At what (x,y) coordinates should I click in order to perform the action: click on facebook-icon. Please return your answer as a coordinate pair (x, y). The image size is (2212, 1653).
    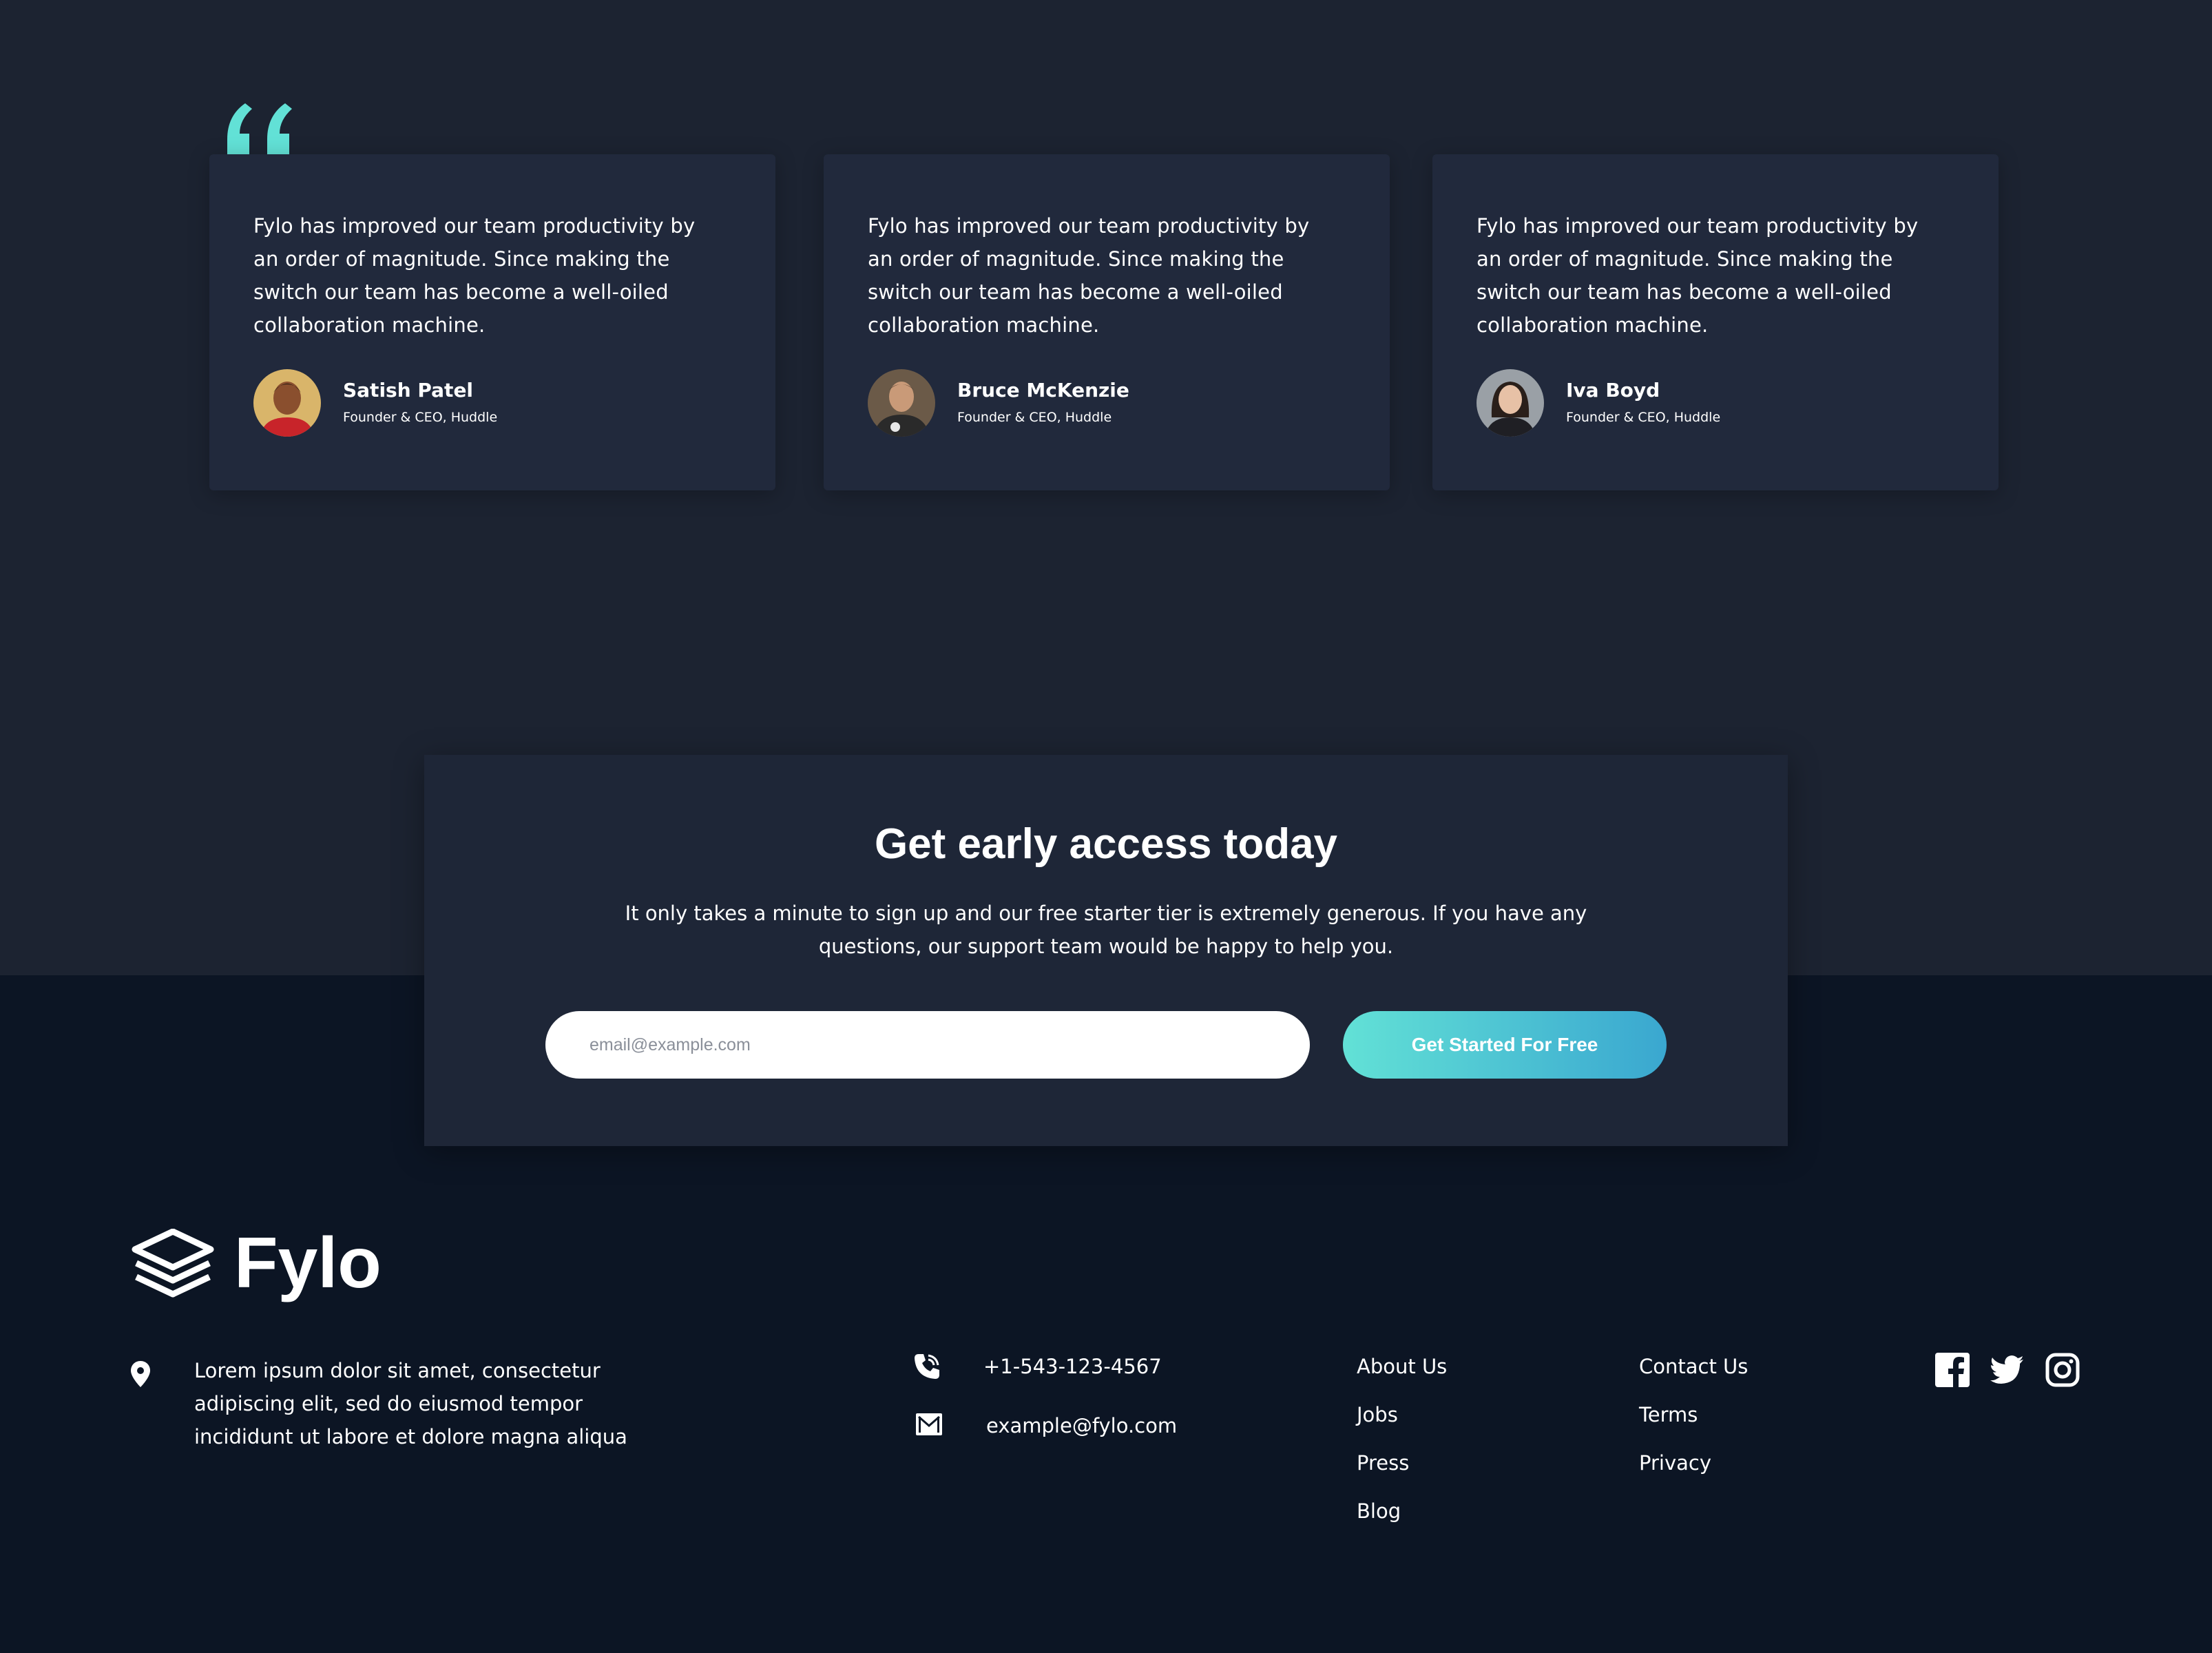
    Looking at the image, I should click on (1952, 1370).